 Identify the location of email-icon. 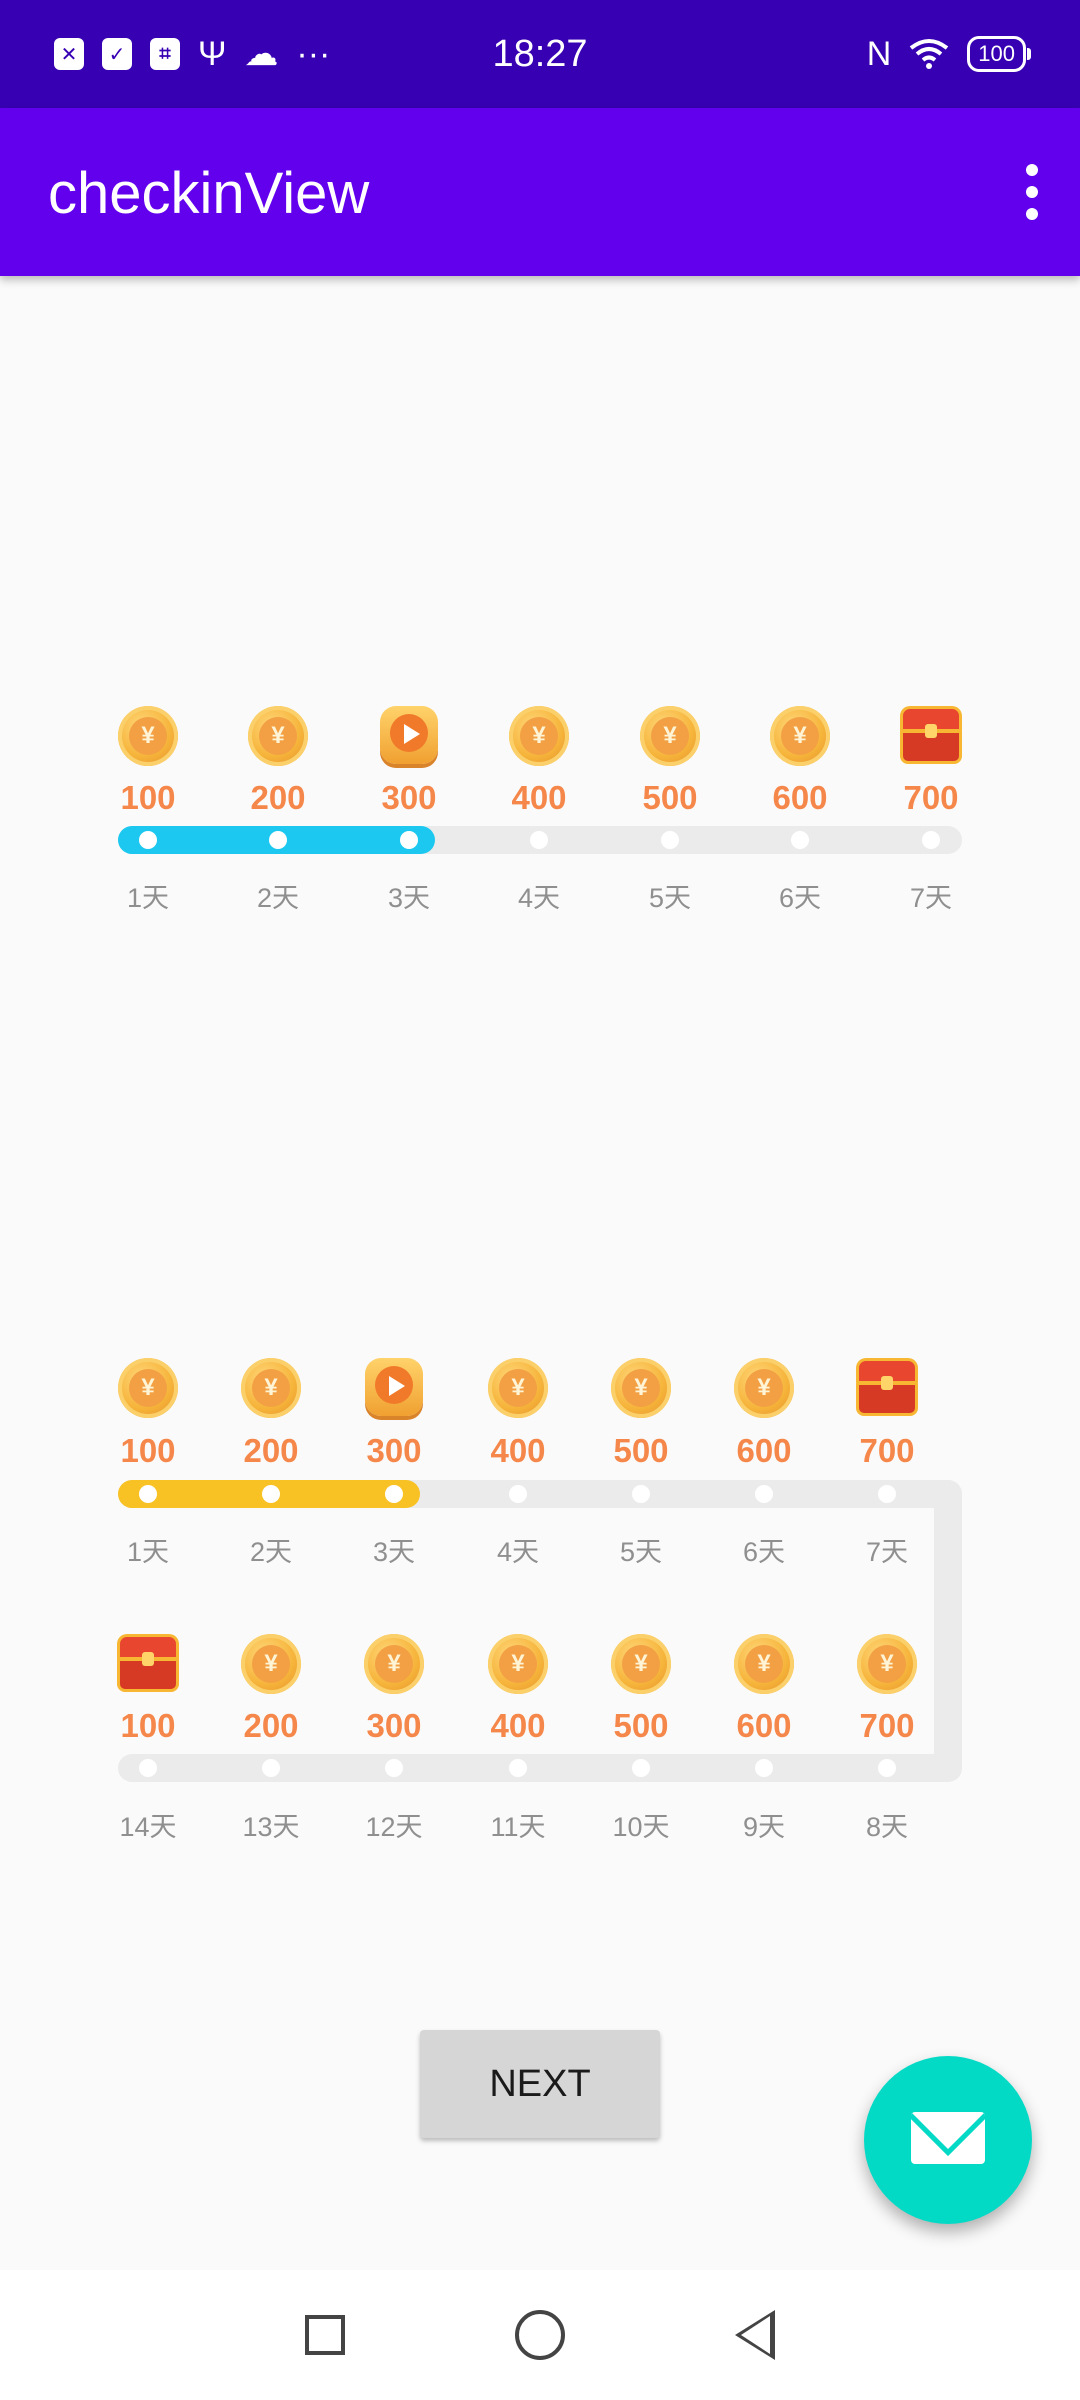
(948, 2138).